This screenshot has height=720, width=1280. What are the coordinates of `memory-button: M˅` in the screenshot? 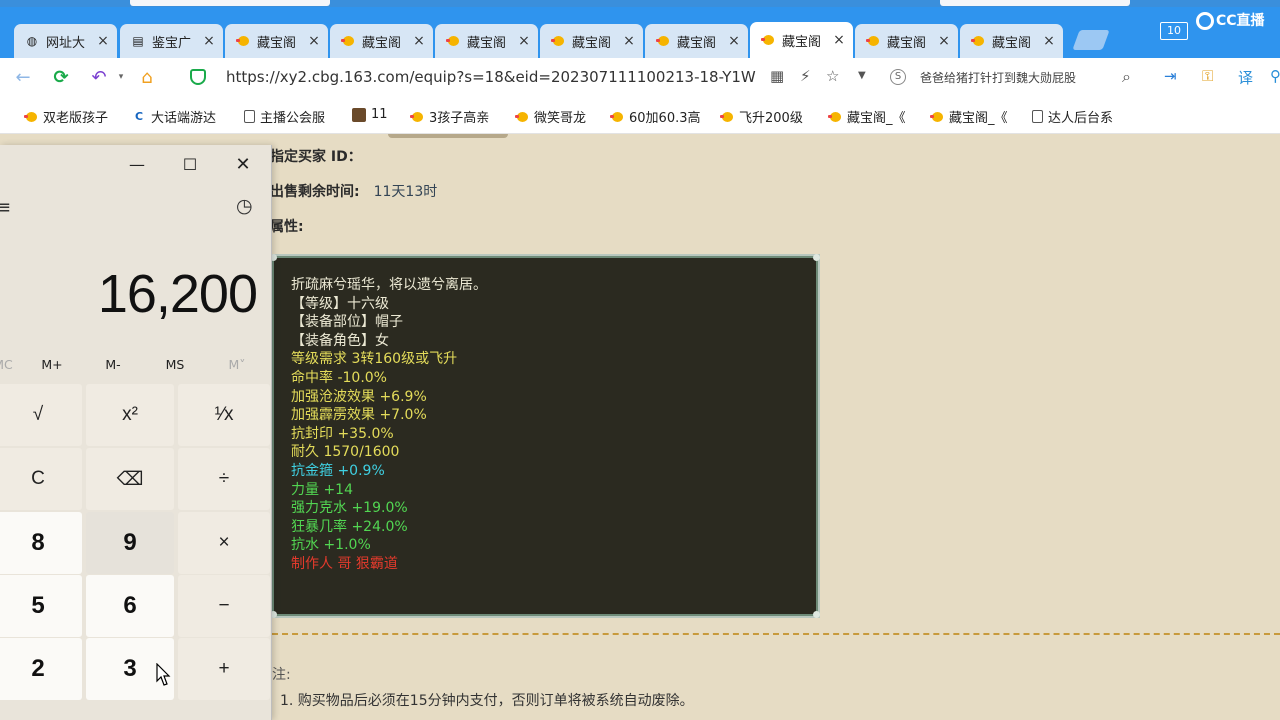 It's located at (237, 364).